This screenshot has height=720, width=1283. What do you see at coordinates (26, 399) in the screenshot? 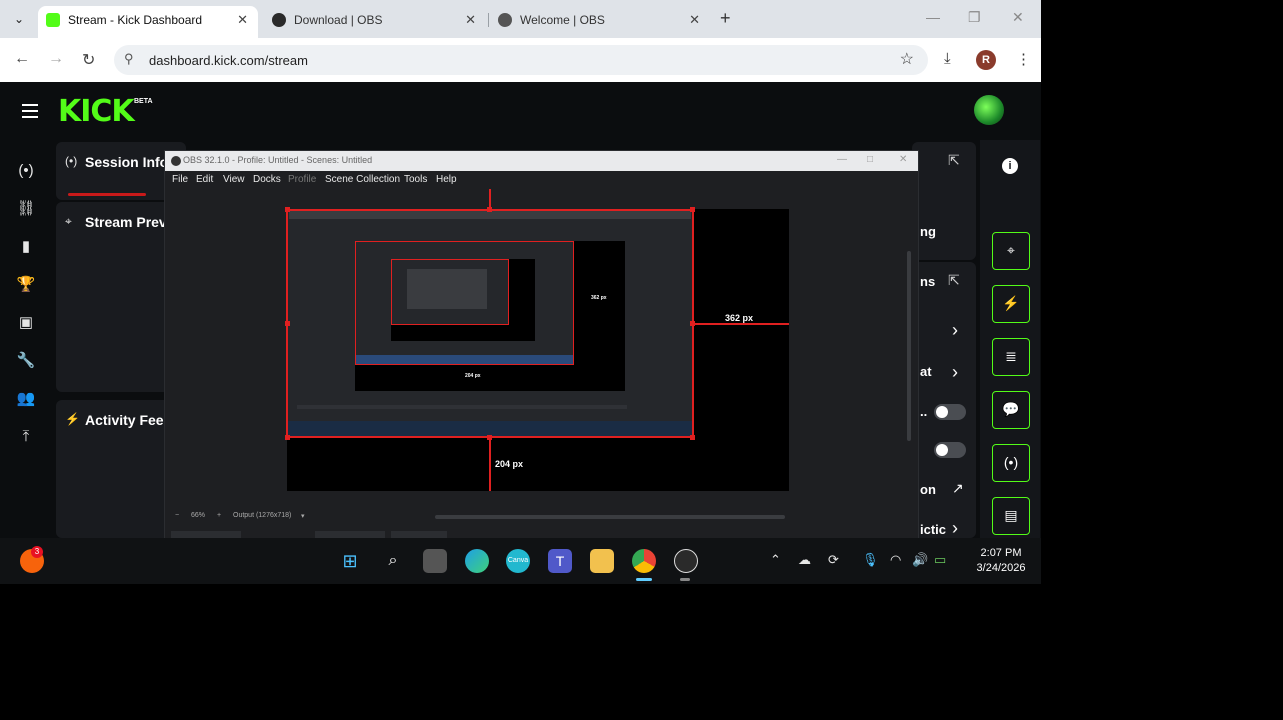
I see `users-icon: 👥` at bounding box center [26, 399].